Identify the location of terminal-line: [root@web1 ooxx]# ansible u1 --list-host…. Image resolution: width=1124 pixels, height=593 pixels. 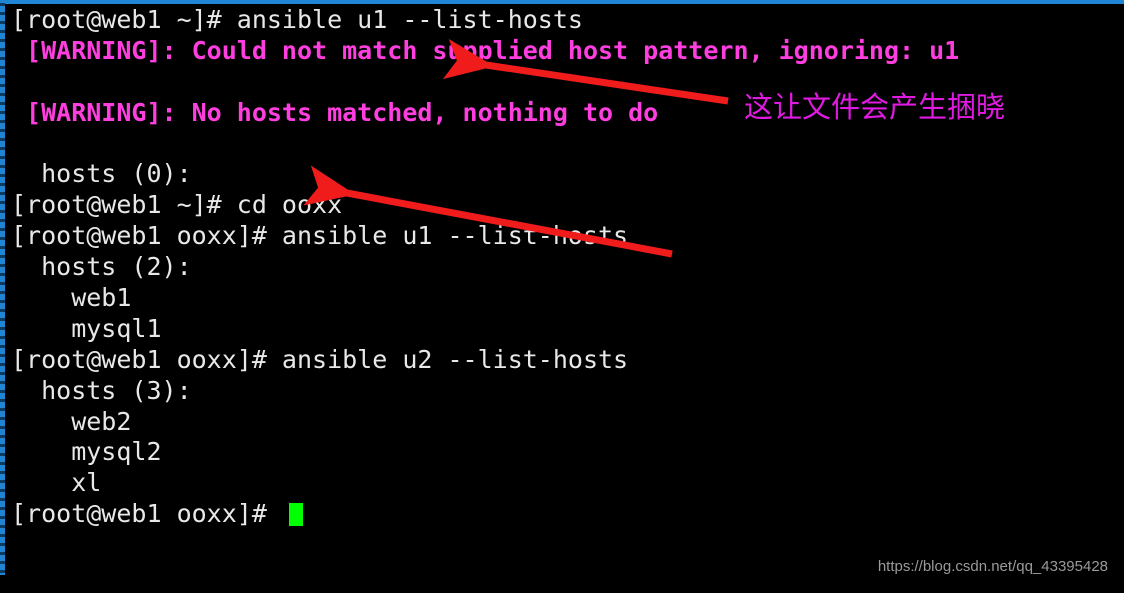
(320, 236).